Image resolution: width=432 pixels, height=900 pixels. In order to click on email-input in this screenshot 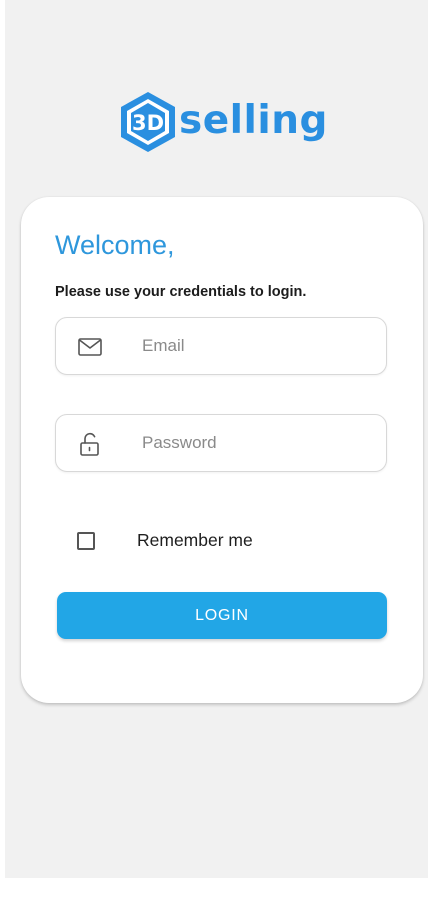, I will do `click(257, 346)`.